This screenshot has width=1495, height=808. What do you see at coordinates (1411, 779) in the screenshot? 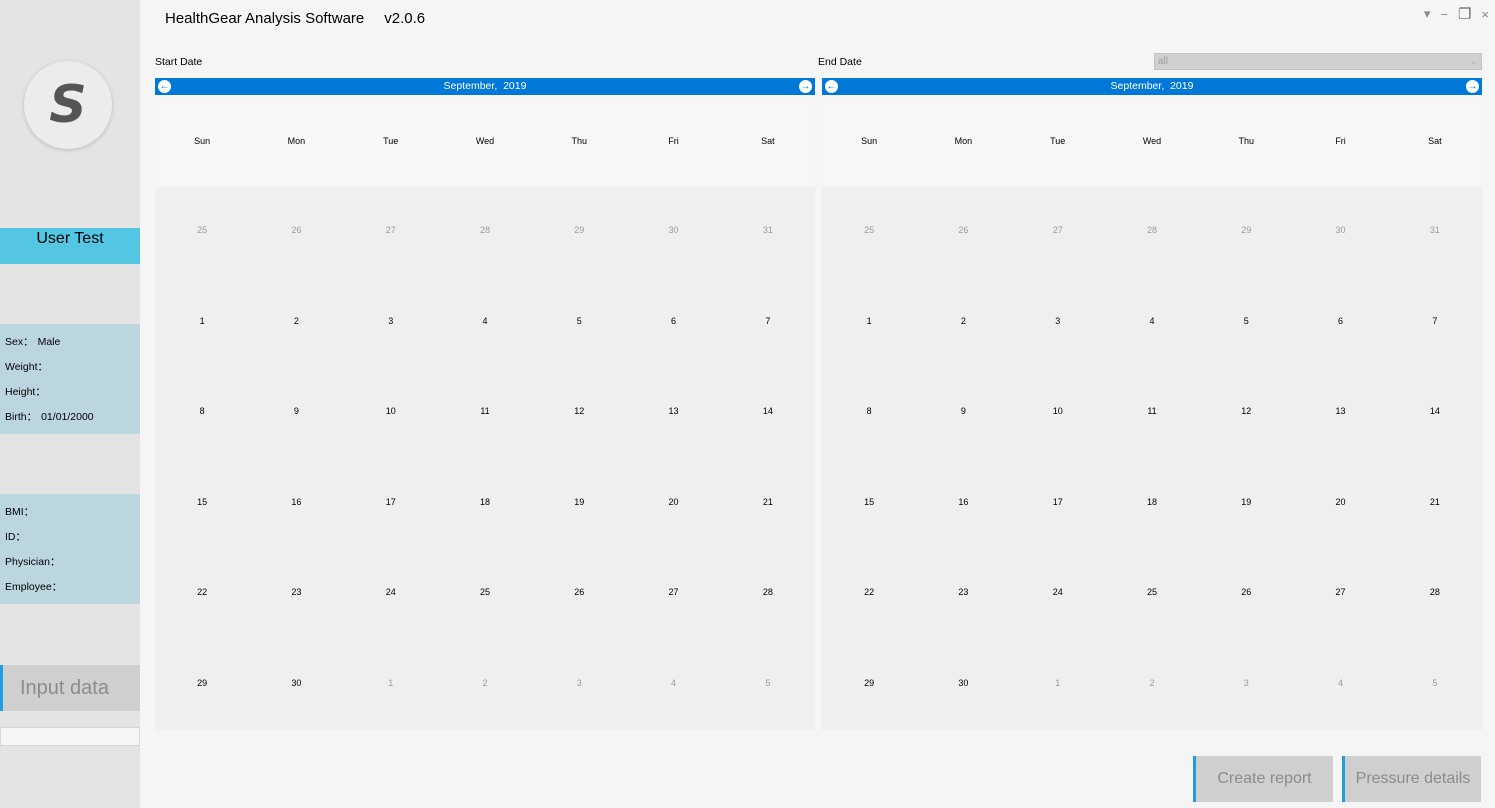
I see `pressure-details-button: Pressure details` at bounding box center [1411, 779].